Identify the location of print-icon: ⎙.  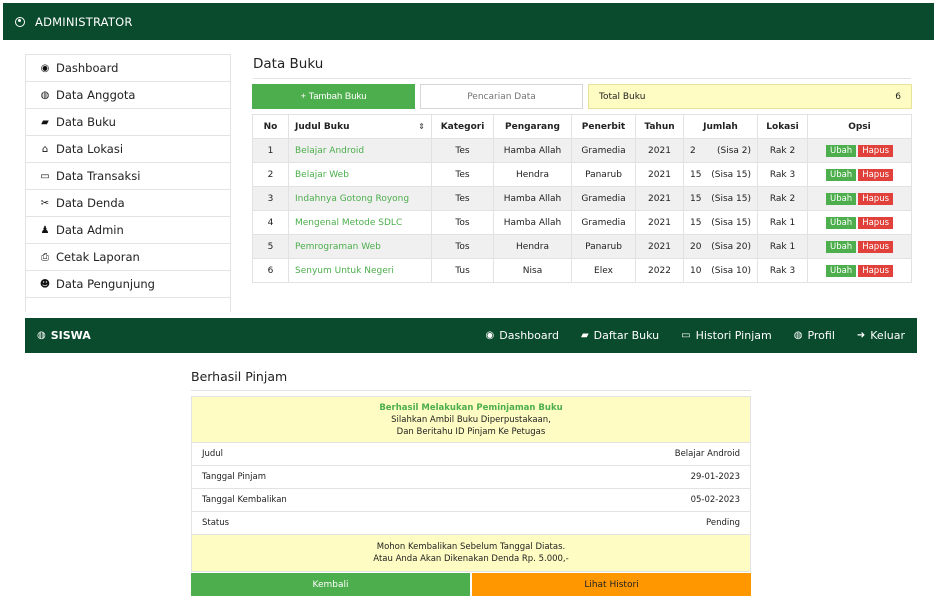
(45, 257).